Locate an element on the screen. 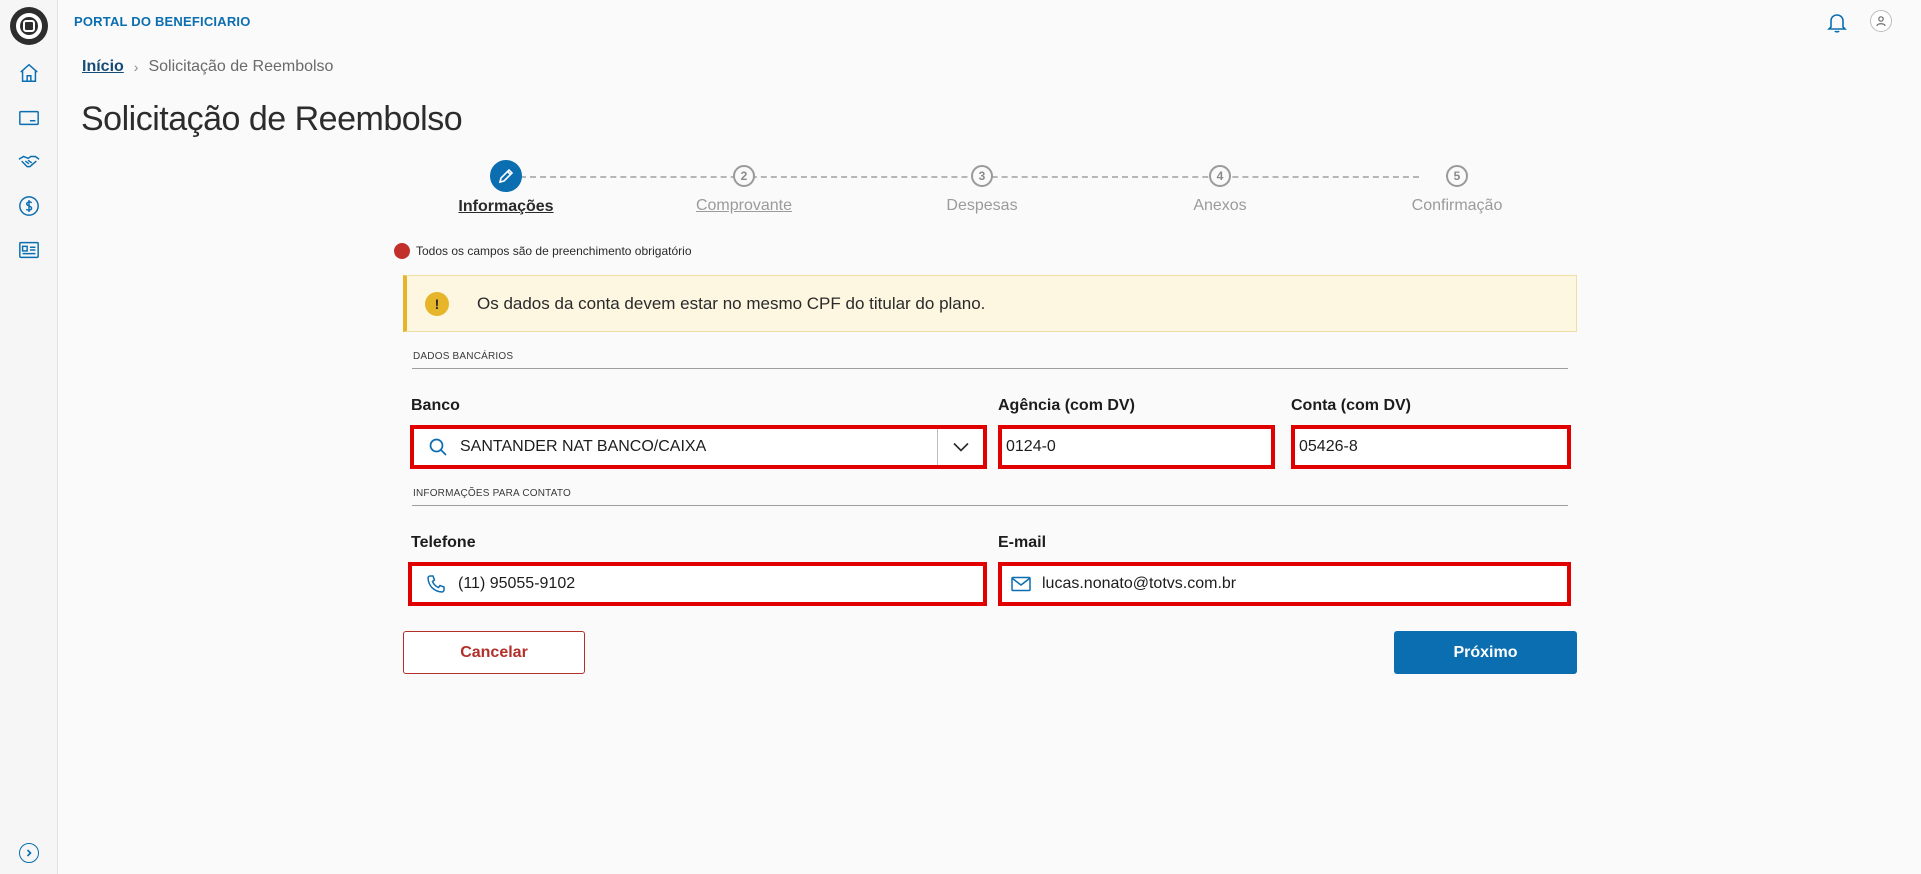 This screenshot has width=1921, height=874. phone-field: (11) 95055-9102 is located at coordinates (697, 584).